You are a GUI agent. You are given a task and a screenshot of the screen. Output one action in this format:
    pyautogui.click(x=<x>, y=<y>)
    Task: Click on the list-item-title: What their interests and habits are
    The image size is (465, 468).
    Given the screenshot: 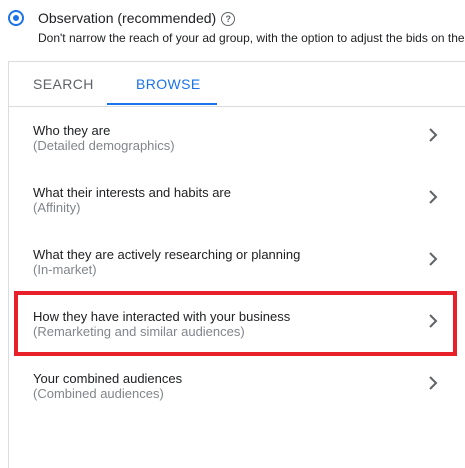 What is the action you would take?
    pyautogui.click(x=132, y=192)
    